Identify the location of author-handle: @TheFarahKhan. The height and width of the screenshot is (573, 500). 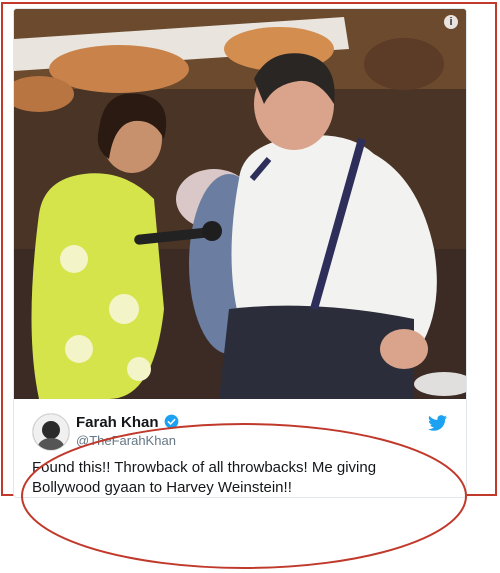
(126, 440).